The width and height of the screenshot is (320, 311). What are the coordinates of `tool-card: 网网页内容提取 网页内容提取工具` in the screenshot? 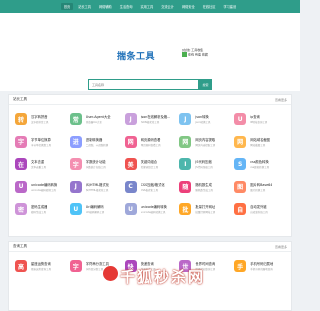 It's located at (204, 142).